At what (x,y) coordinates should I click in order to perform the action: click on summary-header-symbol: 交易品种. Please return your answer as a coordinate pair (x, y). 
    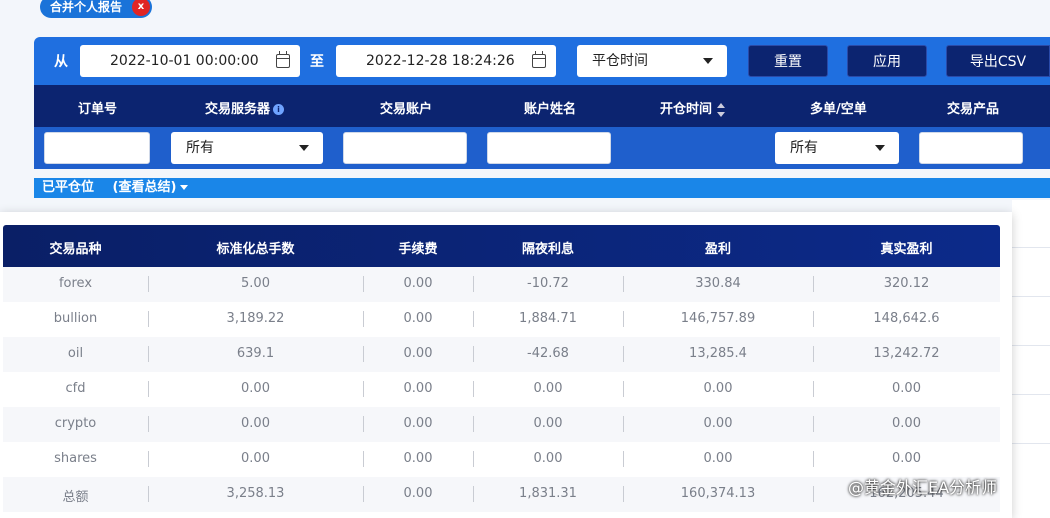
    Looking at the image, I should click on (75, 249).